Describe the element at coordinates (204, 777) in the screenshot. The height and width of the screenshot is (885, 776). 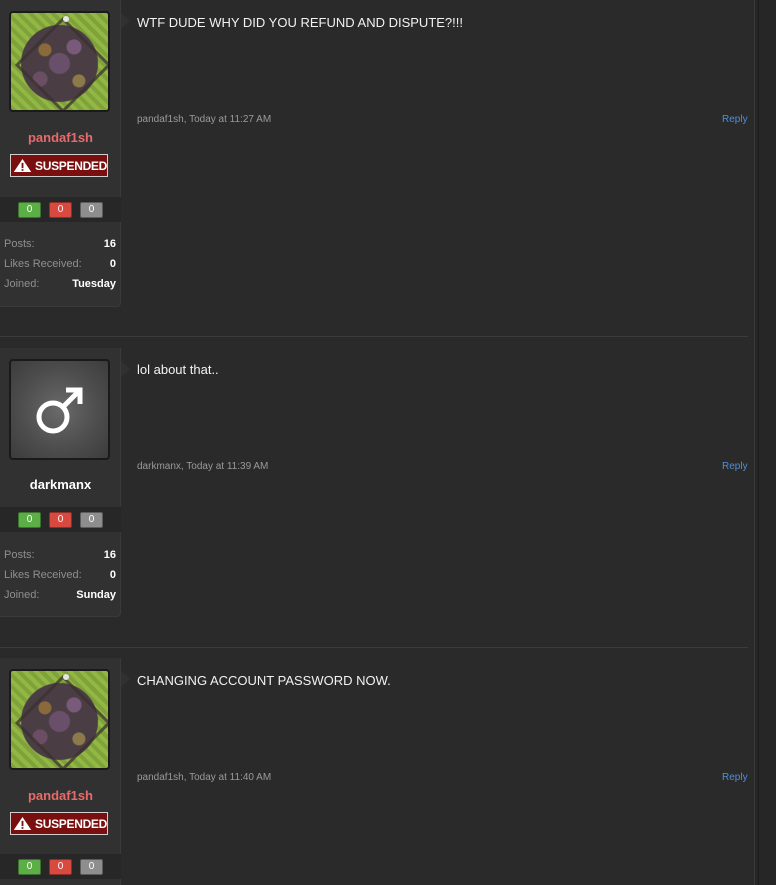
I see `post-author-line: pandaf1sh, Today at 11:40 AM` at that location.